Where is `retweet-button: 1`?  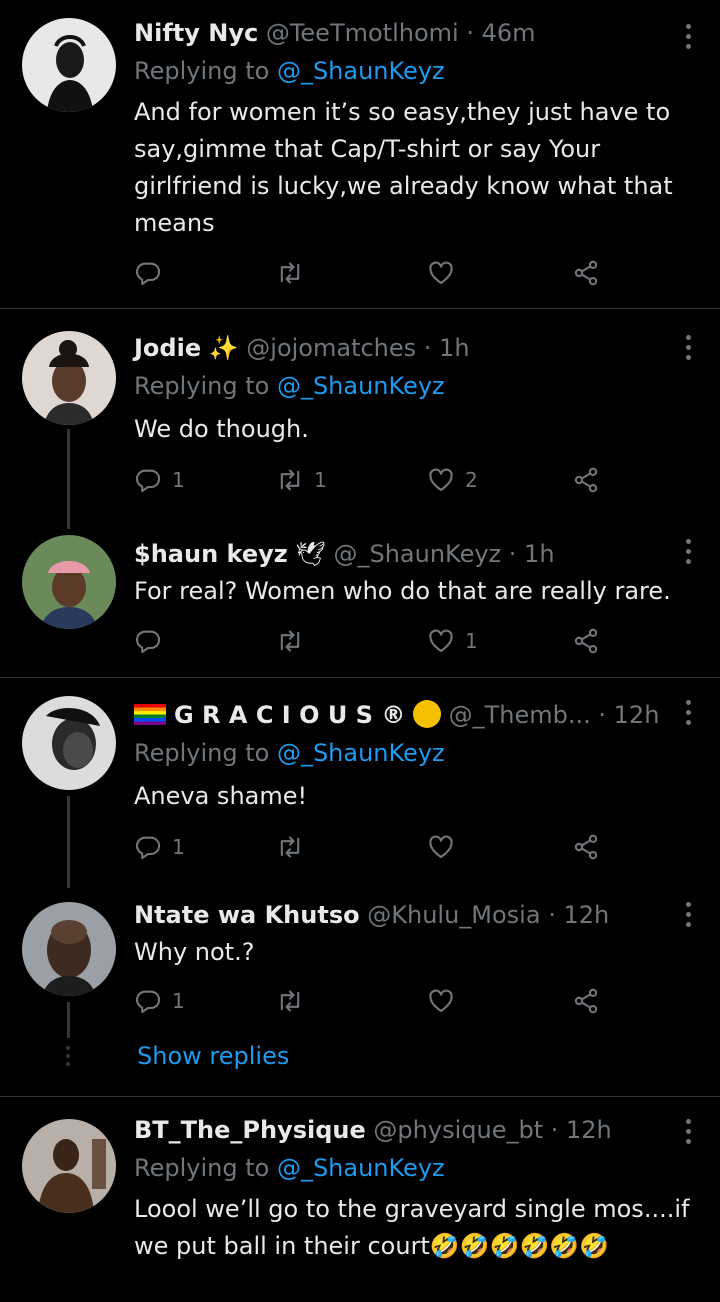
retweet-button: 1 is located at coordinates (301, 480).